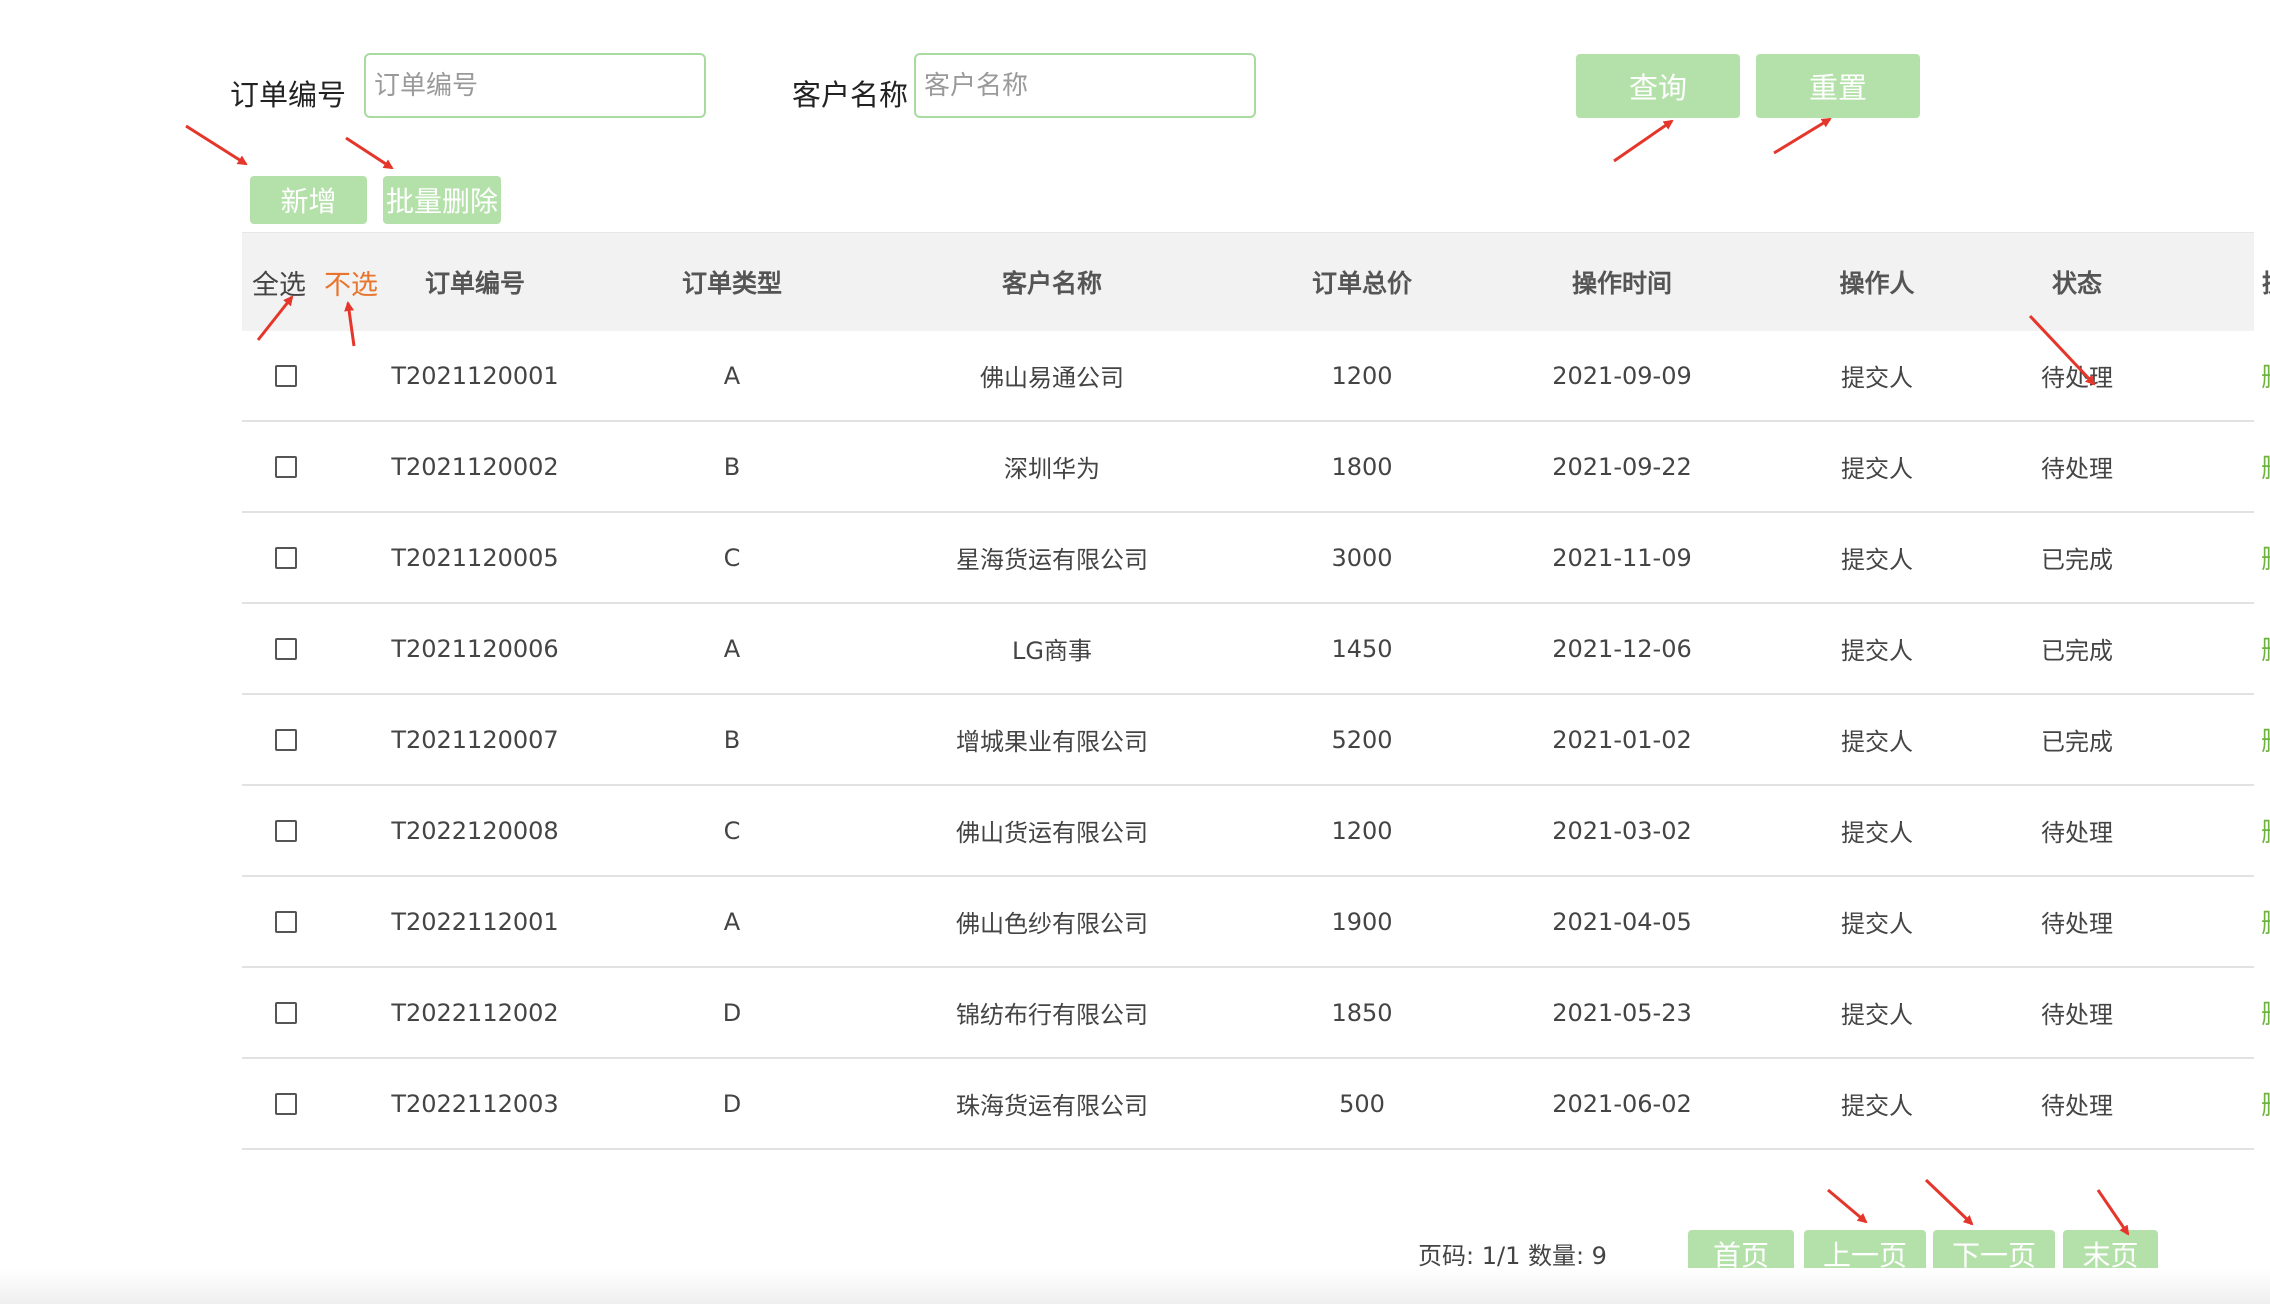 The width and height of the screenshot is (2270, 1304). I want to click on arrow-to-query-button, so click(1643, 141).